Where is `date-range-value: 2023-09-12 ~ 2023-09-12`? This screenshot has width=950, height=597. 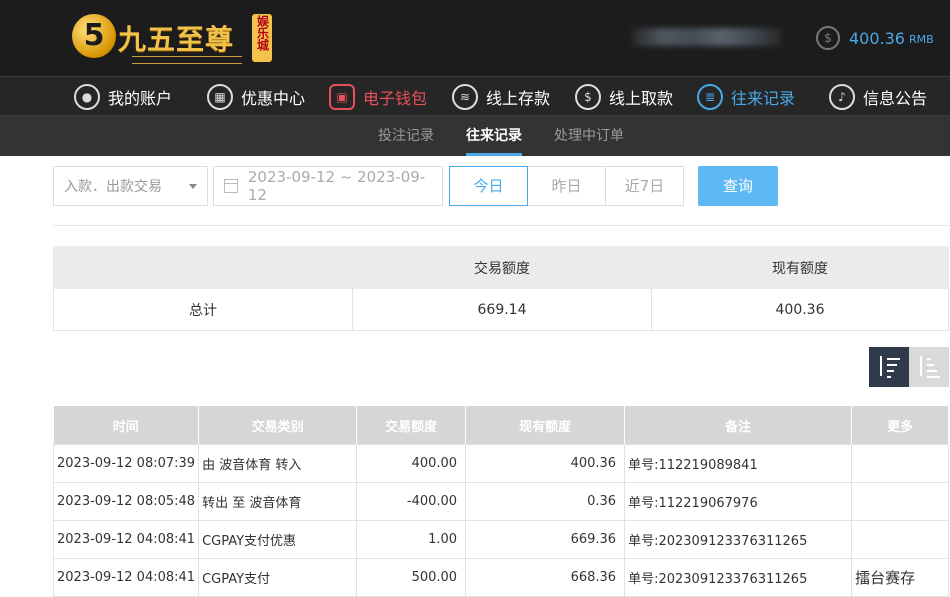
date-range-value: 2023-09-12 ~ 2023-09-12 is located at coordinates (336, 186).